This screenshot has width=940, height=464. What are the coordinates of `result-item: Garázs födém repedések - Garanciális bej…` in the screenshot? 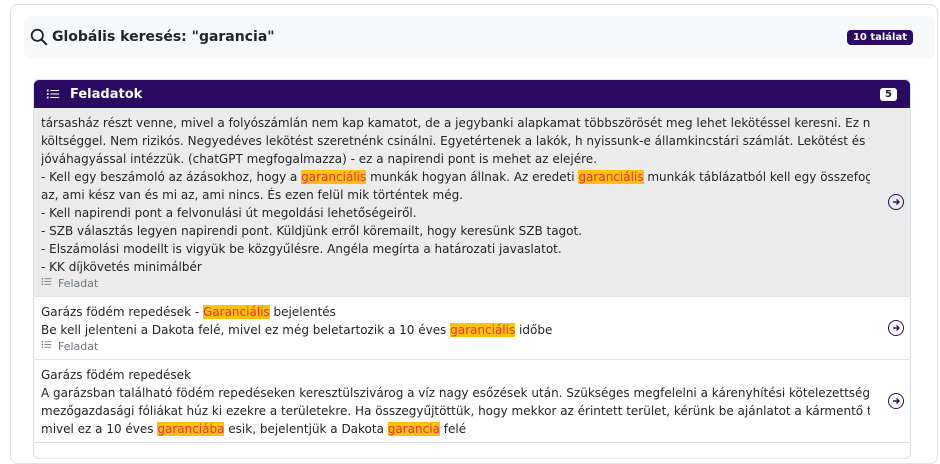 It's located at (472, 328).